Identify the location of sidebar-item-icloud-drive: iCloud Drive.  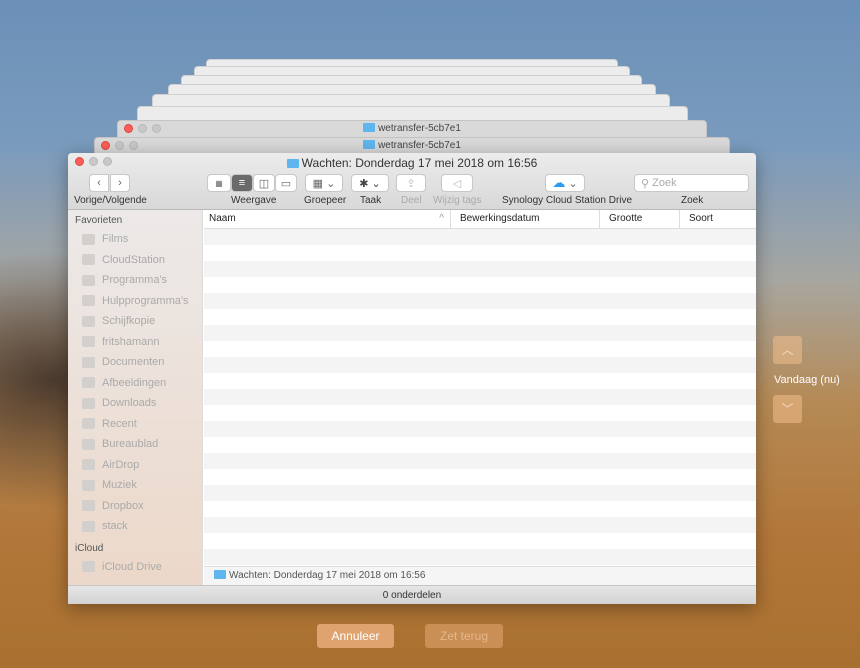
(135, 567).